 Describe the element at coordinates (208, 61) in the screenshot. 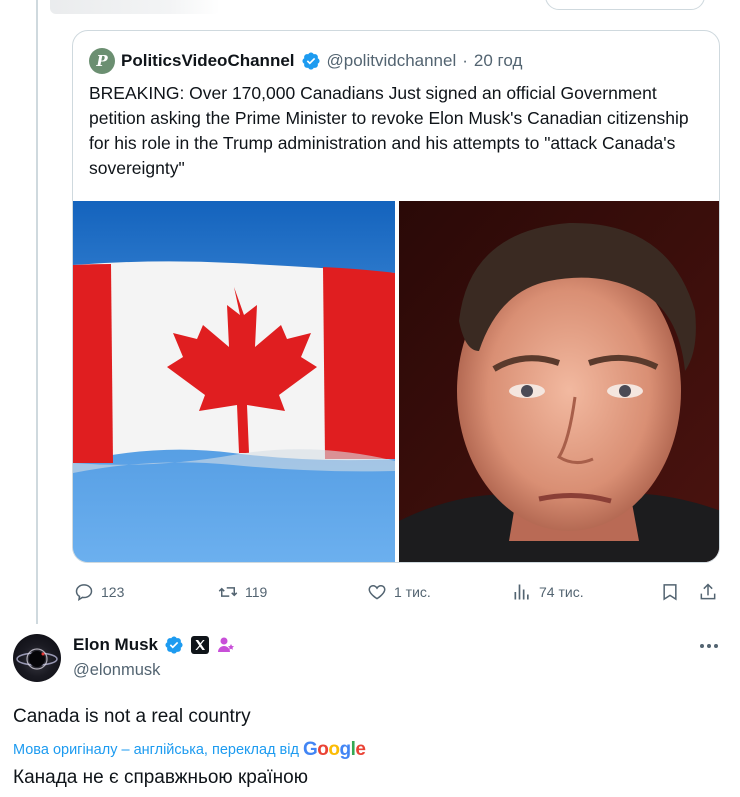

I see `quoted-author-name: PoliticsVideoChannel` at that location.